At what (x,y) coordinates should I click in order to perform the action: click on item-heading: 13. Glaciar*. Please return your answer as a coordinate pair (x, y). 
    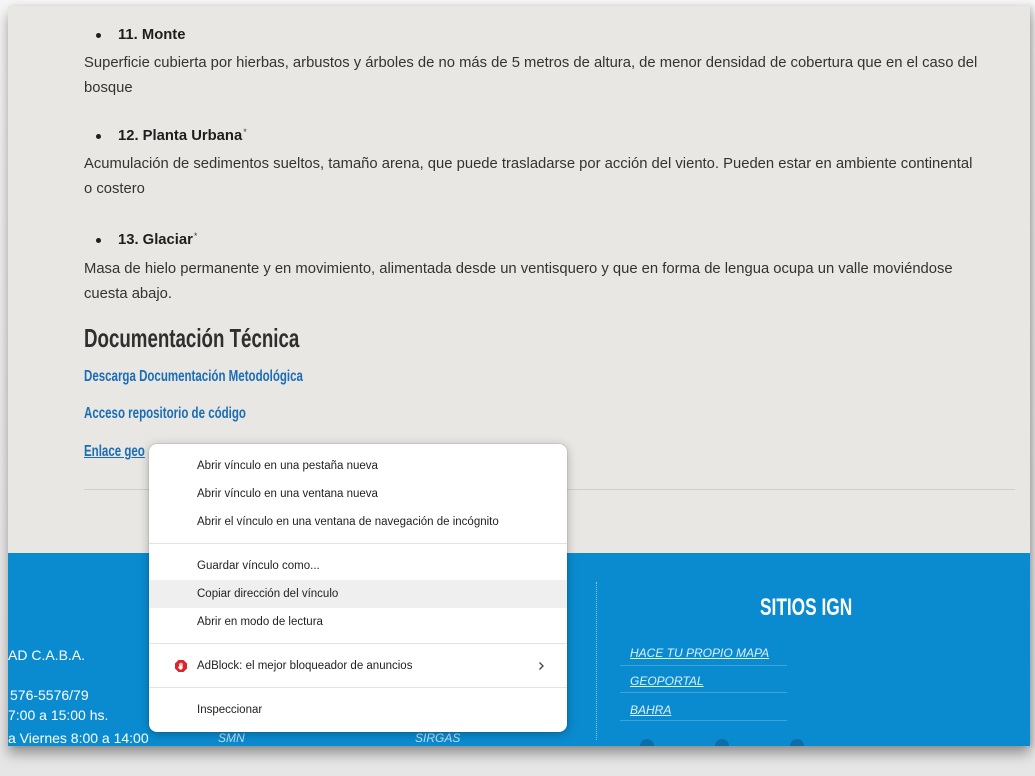
    Looking at the image, I should click on (157, 240).